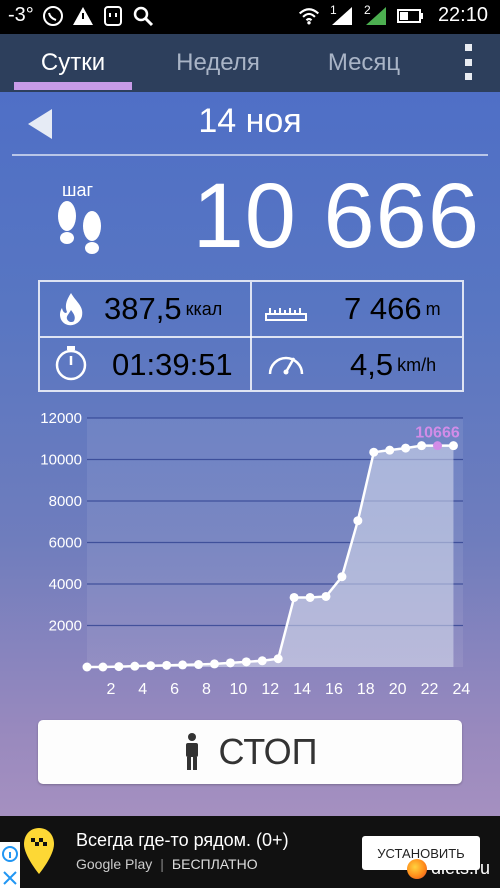 The height and width of the screenshot is (888, 500). What do you see at coordinates (71, 363) in the screenshot?
I see `stopwatch-icon` at bounding box center [71, 363].